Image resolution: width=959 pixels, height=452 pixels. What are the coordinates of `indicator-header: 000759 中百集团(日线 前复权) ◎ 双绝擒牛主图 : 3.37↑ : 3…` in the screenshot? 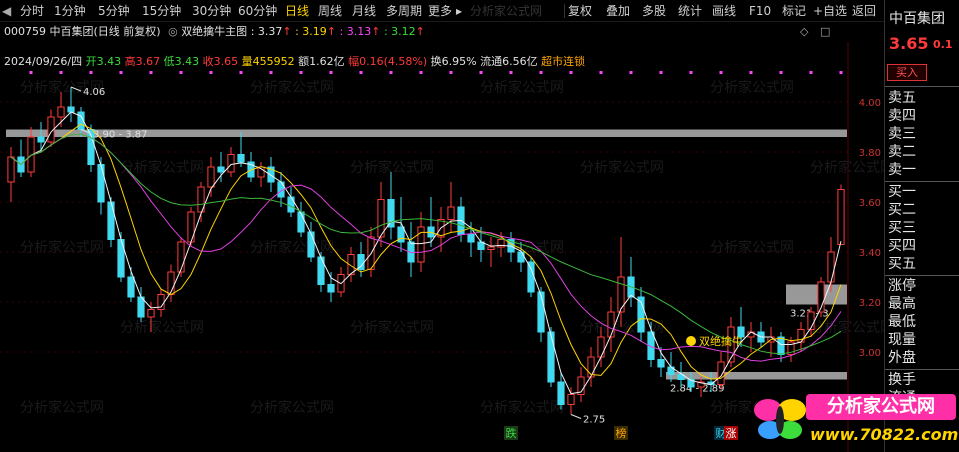 It's located at (214, 31).